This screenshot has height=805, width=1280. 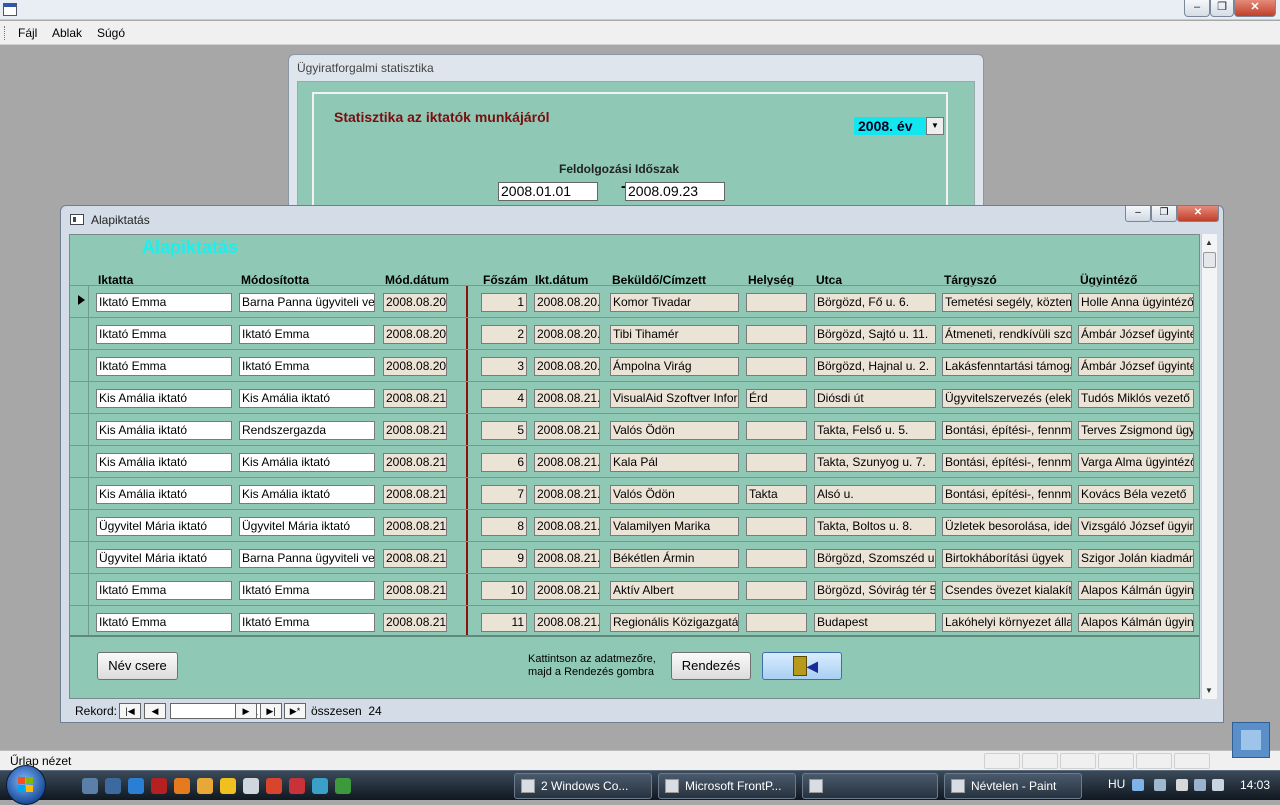 I want to click on field-foszam: 3, so click(x=504, y=366).